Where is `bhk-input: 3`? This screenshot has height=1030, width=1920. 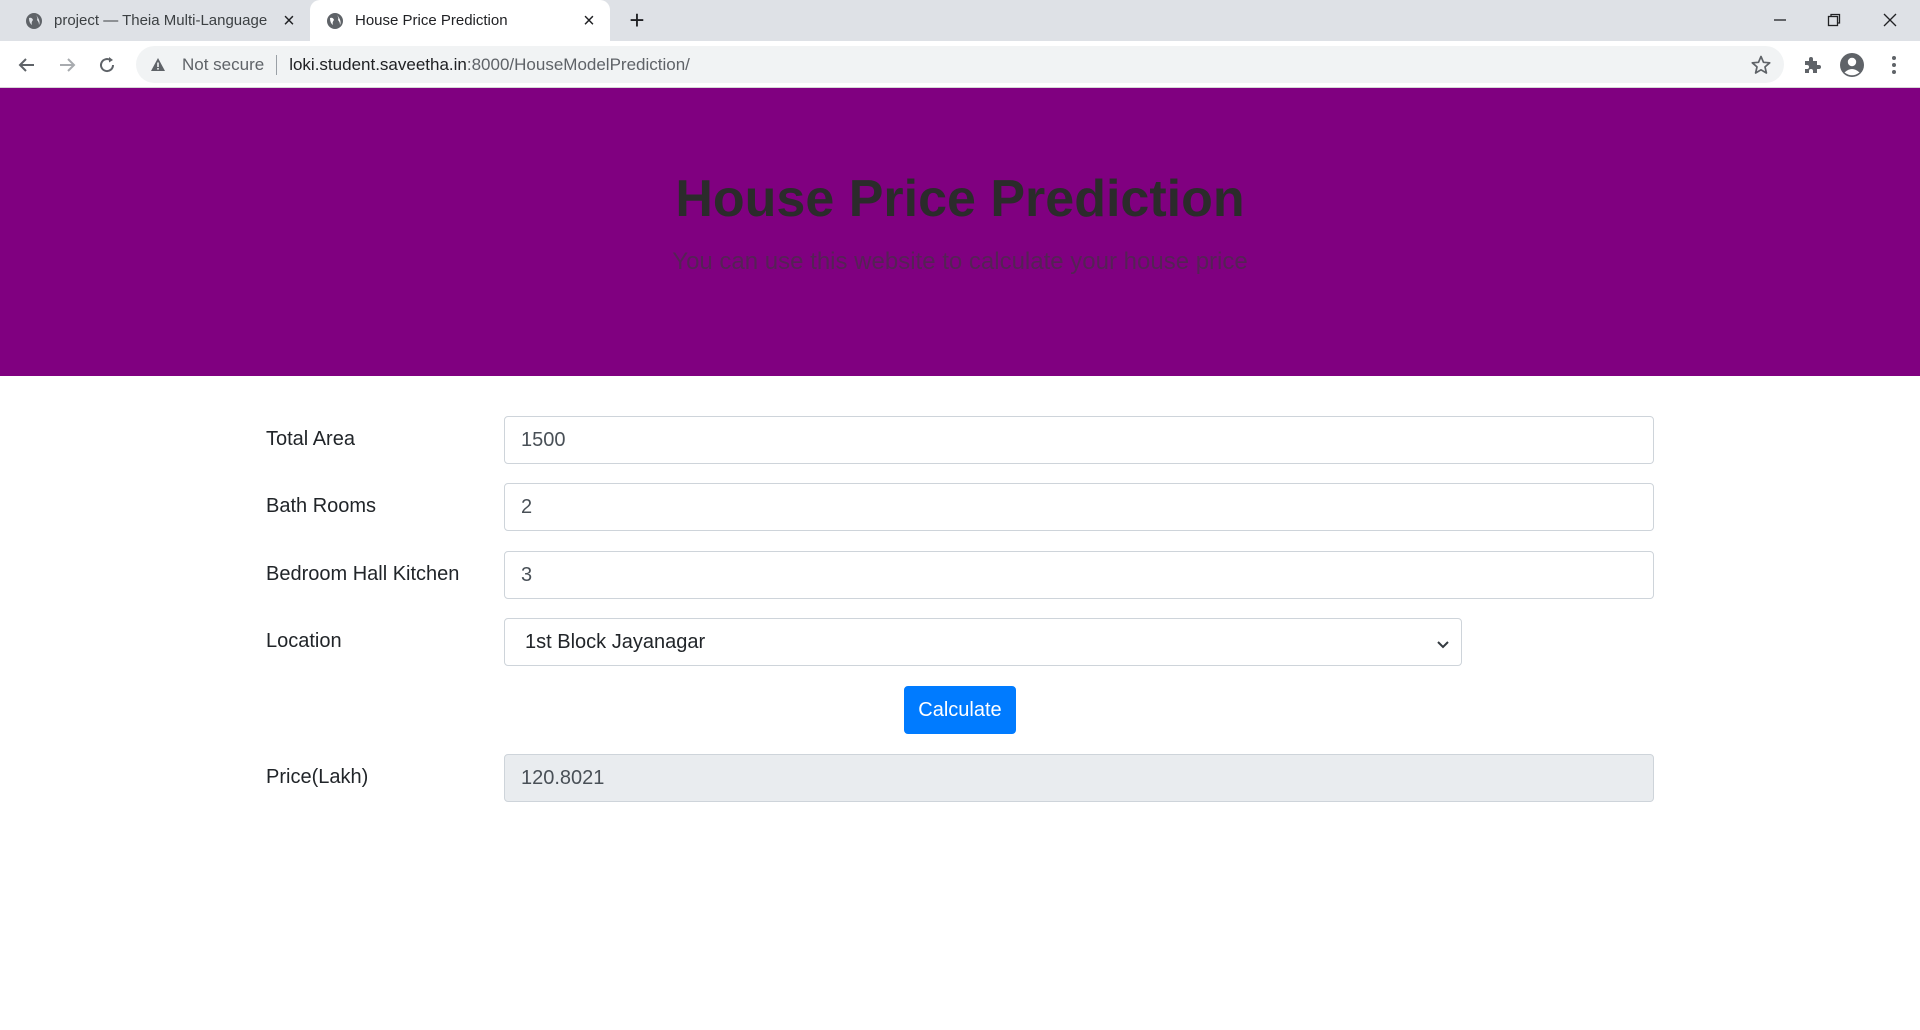 bhk-input: 3 is located at coordinates (1079, 575).